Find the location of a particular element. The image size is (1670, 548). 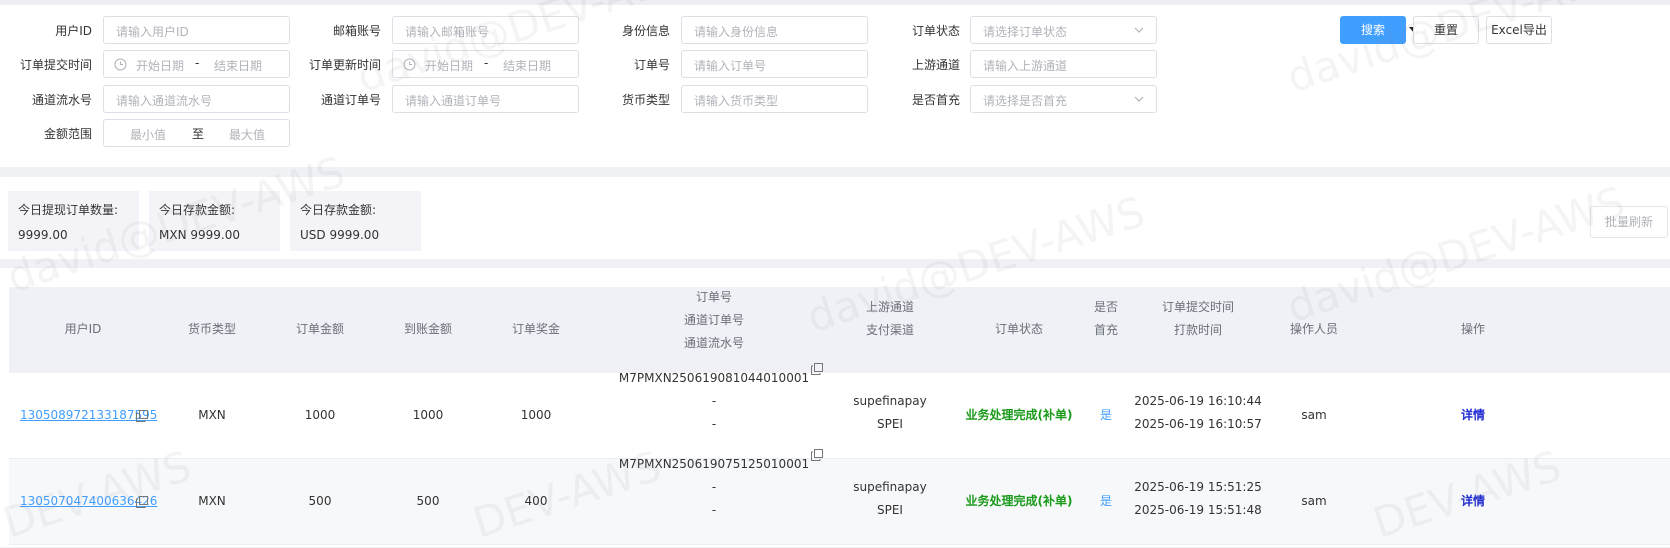

user-id-label: 用户ID is located at coordinates (73, 31).